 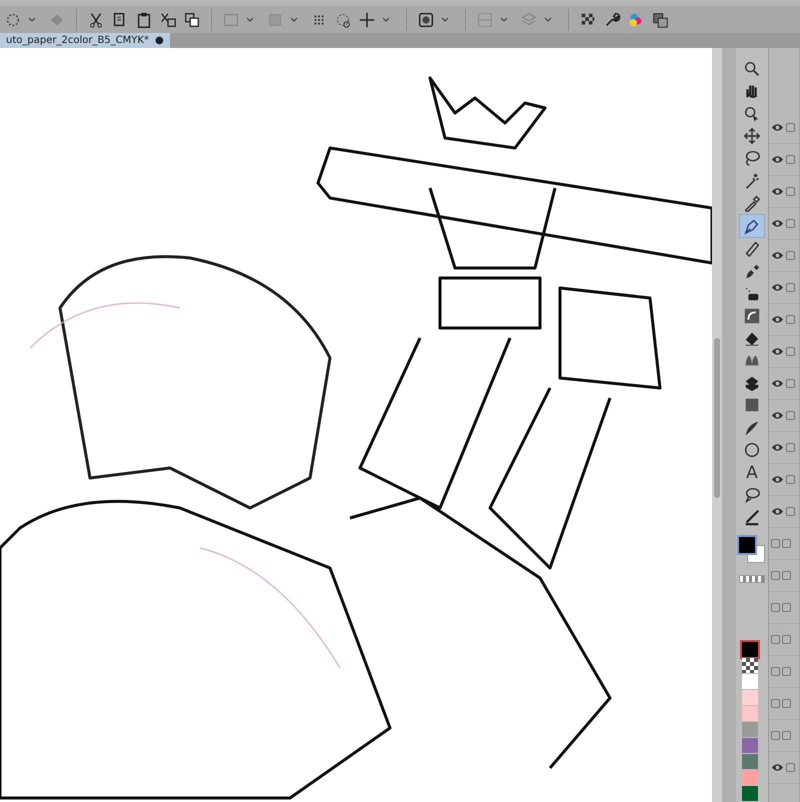 What do you see at coordinates (367, 19) in the screenshot?
I see `move-icon` at bounding box center [367, 19].